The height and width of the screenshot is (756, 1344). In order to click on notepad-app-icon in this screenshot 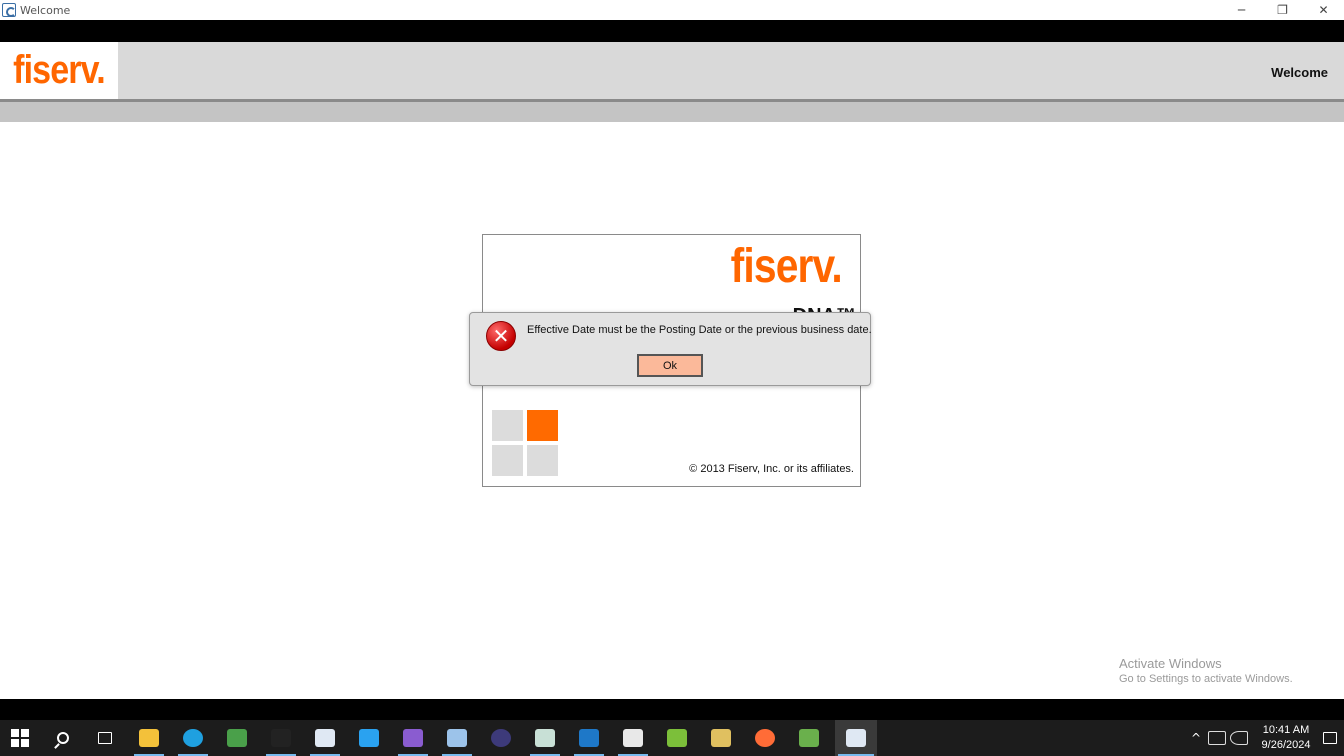, I will do `click(545, 738)`.